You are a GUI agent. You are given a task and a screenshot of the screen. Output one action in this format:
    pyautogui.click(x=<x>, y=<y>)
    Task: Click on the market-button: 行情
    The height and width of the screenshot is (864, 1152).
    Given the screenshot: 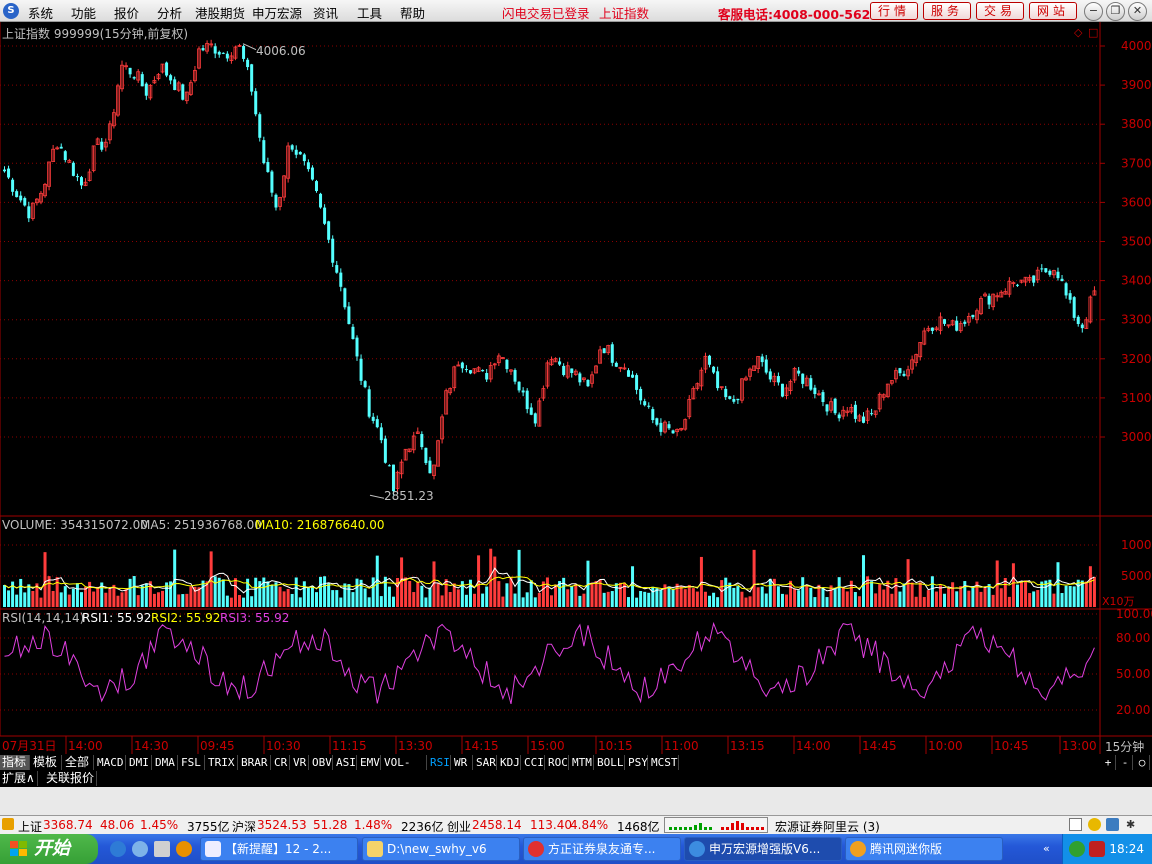 What is the action you would take?
    pyautogui.click(x=894, y=11)
    